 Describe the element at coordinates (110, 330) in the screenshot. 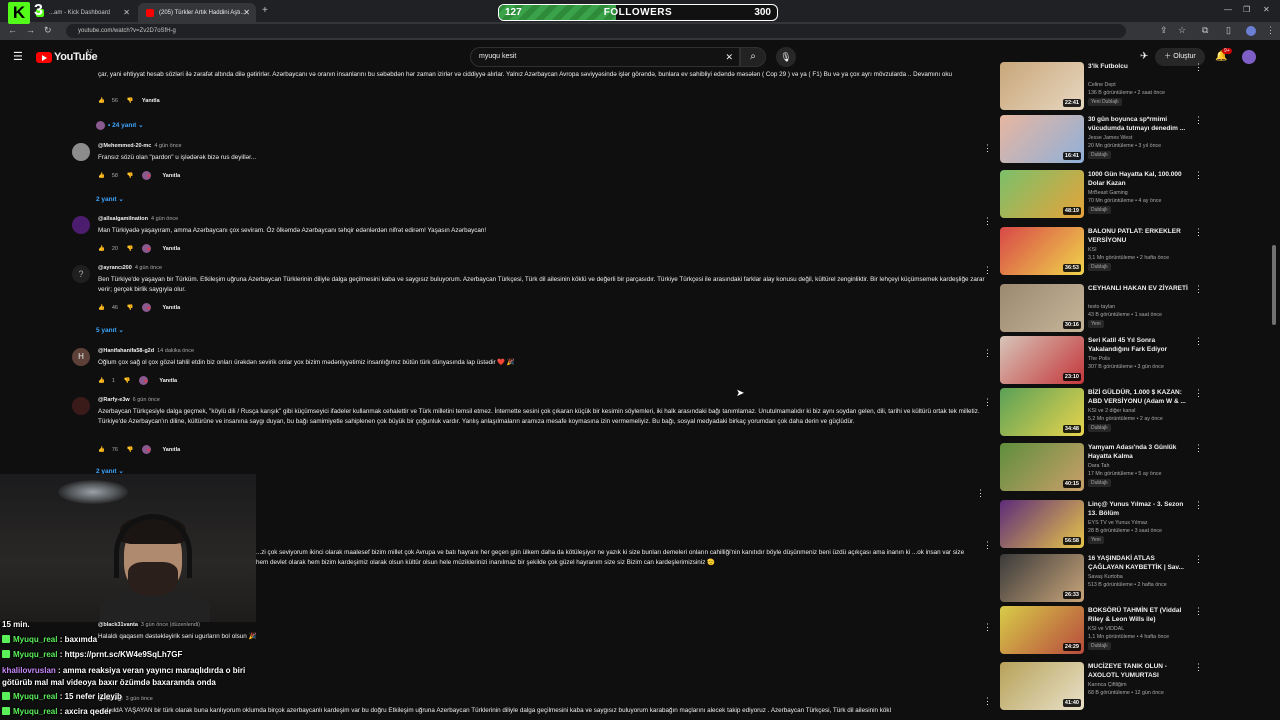

I see `show-replies-button: 5 yanıt ⌄` at that location.